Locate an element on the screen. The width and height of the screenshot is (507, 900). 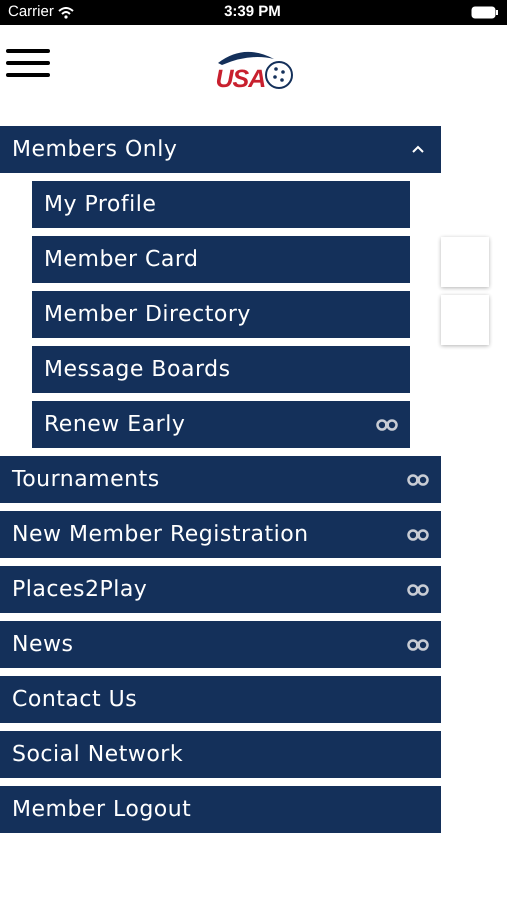
menu-item: New Member Registration is located at coordinates (220, 534).